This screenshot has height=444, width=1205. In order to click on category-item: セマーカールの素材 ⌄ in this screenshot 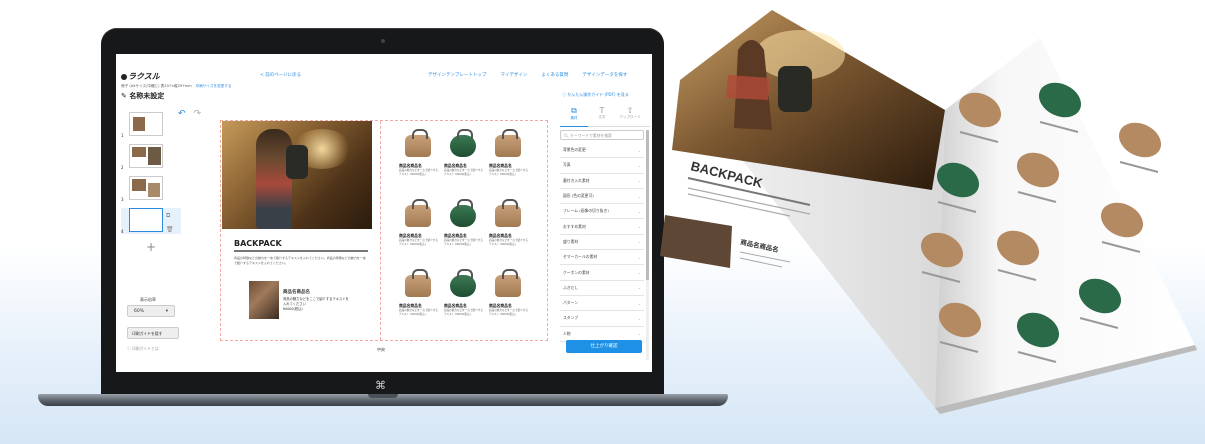, I will do `click(602, 258)`.